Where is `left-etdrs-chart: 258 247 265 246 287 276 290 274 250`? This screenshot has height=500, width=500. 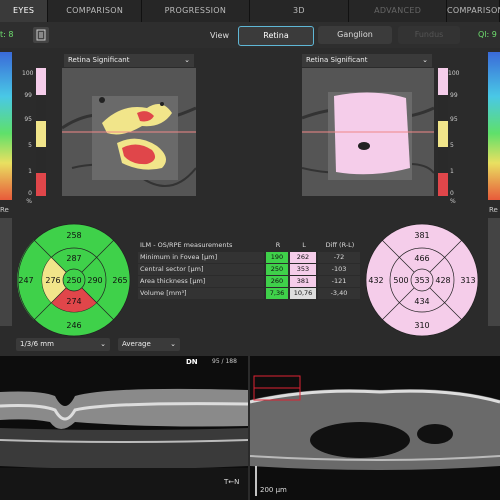 left-etdrs-chart: 258 247 265 246 287 276 290 274 250 is located at coordinates (74, 280).